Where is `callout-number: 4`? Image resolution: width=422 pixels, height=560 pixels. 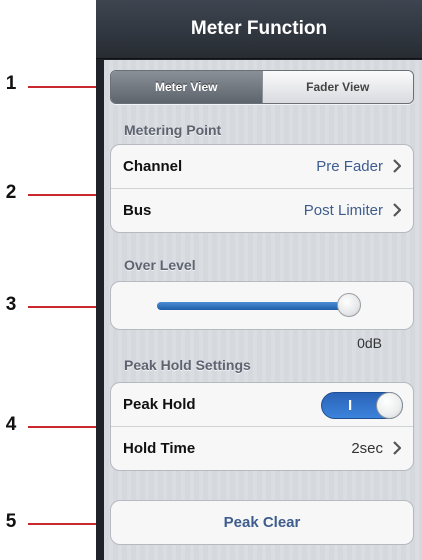
callout-number: 4 is located at coordinates (11, 424).